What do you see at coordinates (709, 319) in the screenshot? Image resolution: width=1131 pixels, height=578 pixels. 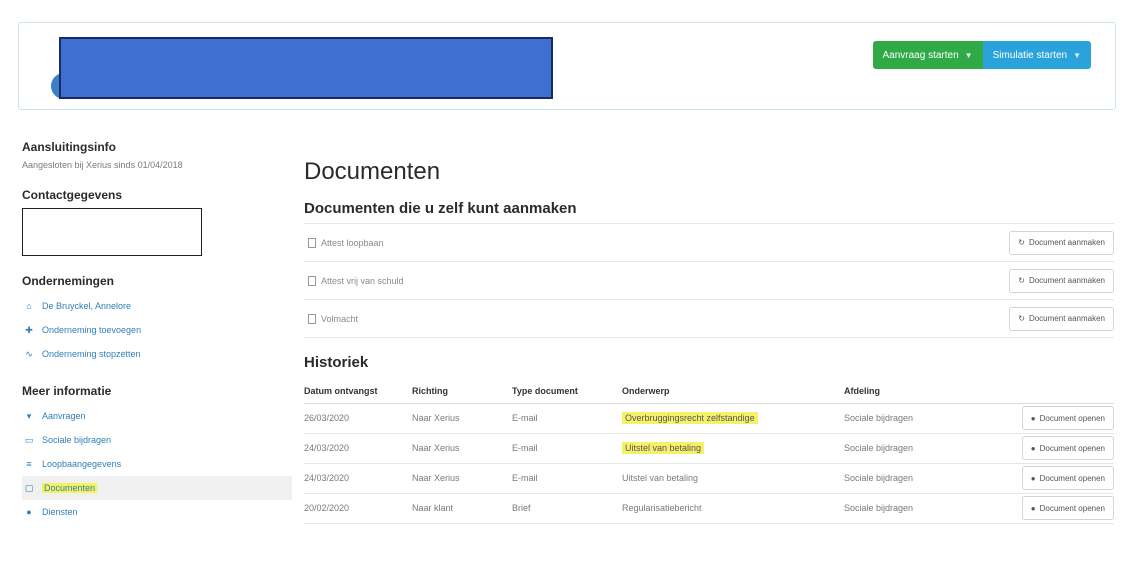 I see `list-item: Volmacht ↻ Document aanmaken` at bounding box center [709, 319].